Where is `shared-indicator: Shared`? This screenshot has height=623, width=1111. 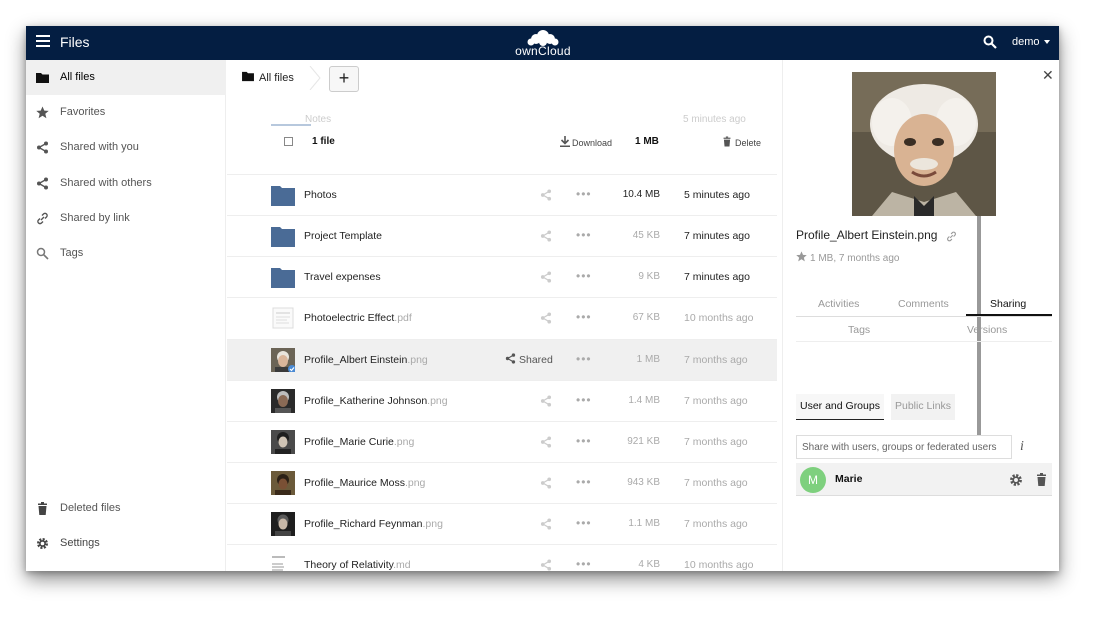 shared-indicator: Shared is located at coordinates (529, 359).